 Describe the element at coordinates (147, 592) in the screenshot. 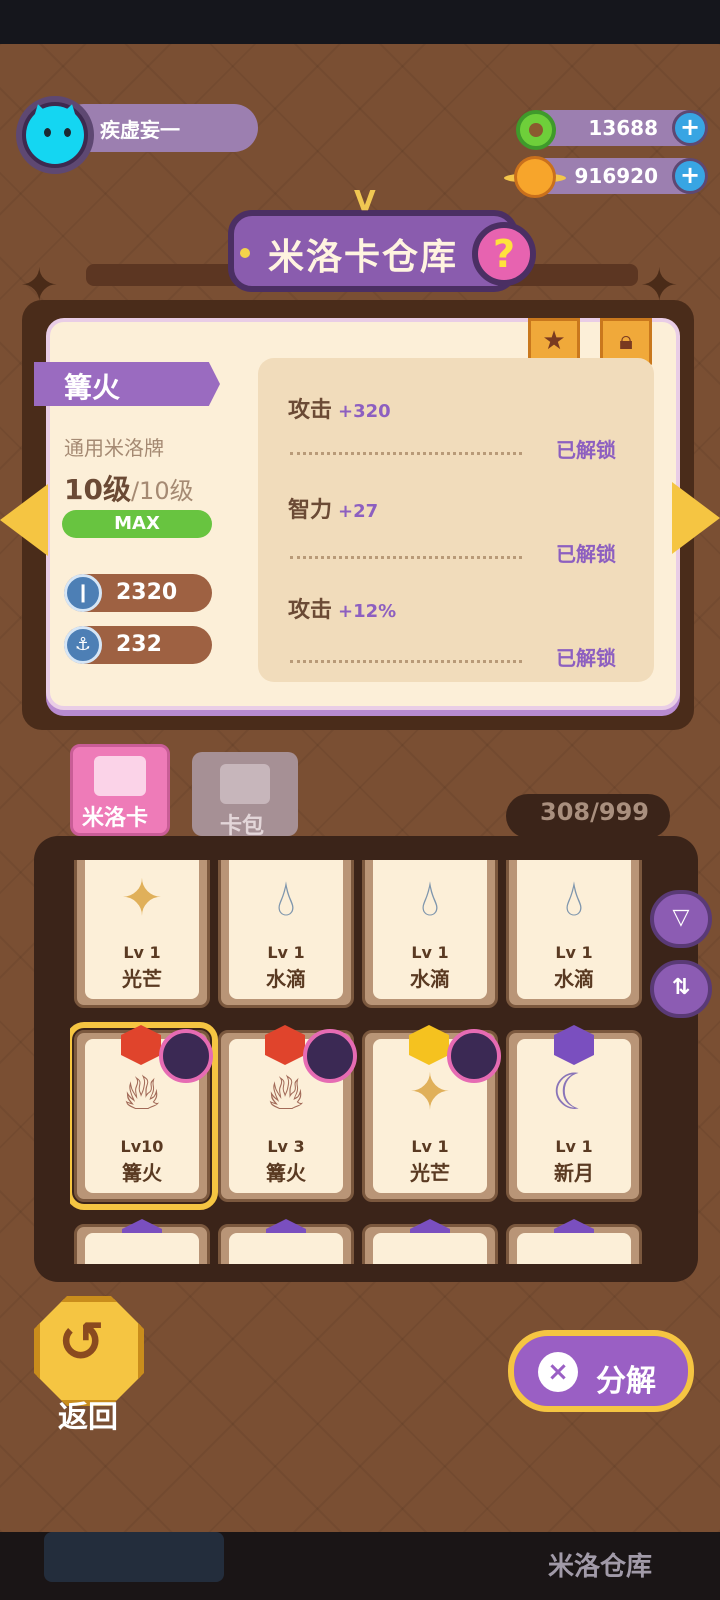

I see `stat-hp-value: 2320` at that location.